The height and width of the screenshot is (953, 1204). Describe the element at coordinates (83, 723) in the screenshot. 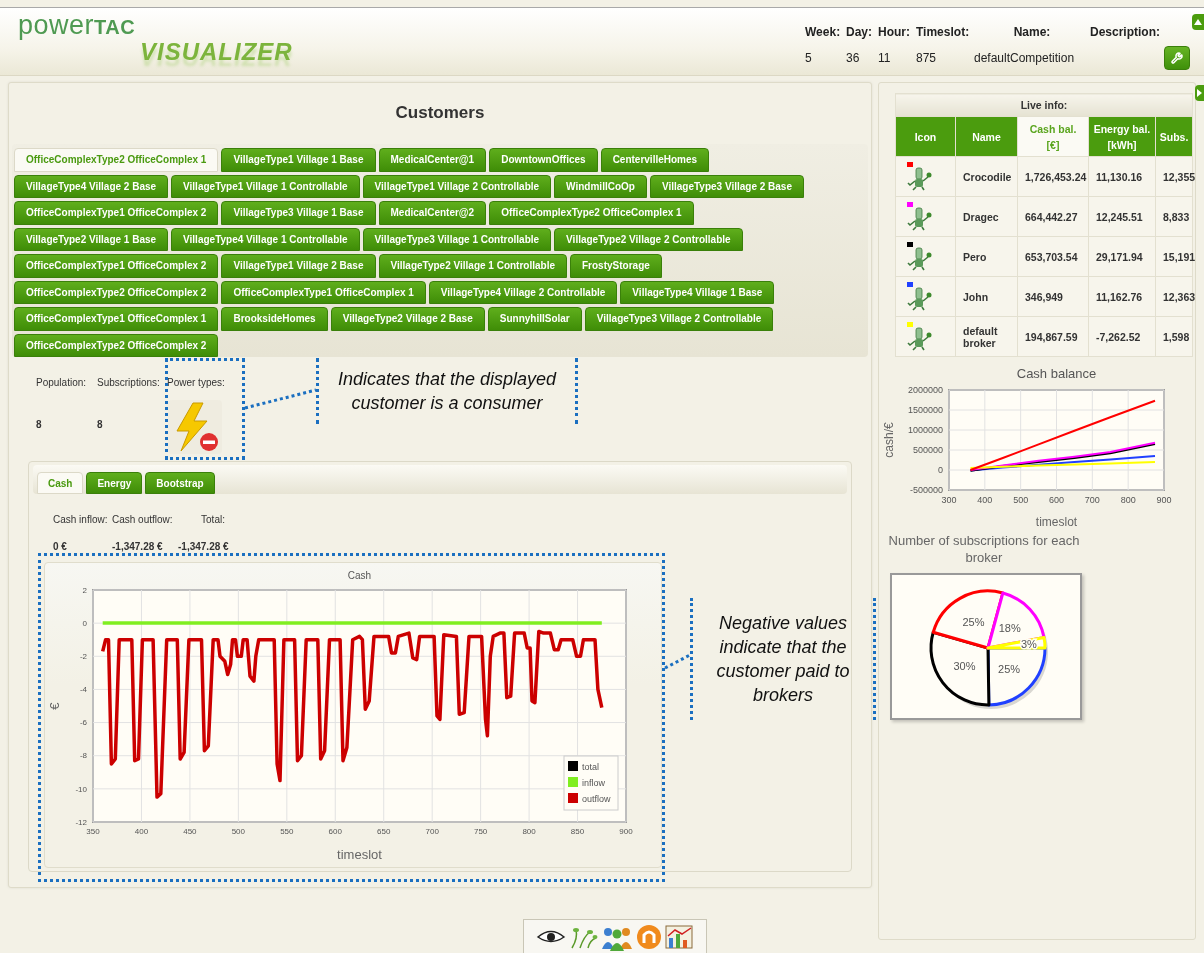

I see `axis-tick-label: -6` at that location.